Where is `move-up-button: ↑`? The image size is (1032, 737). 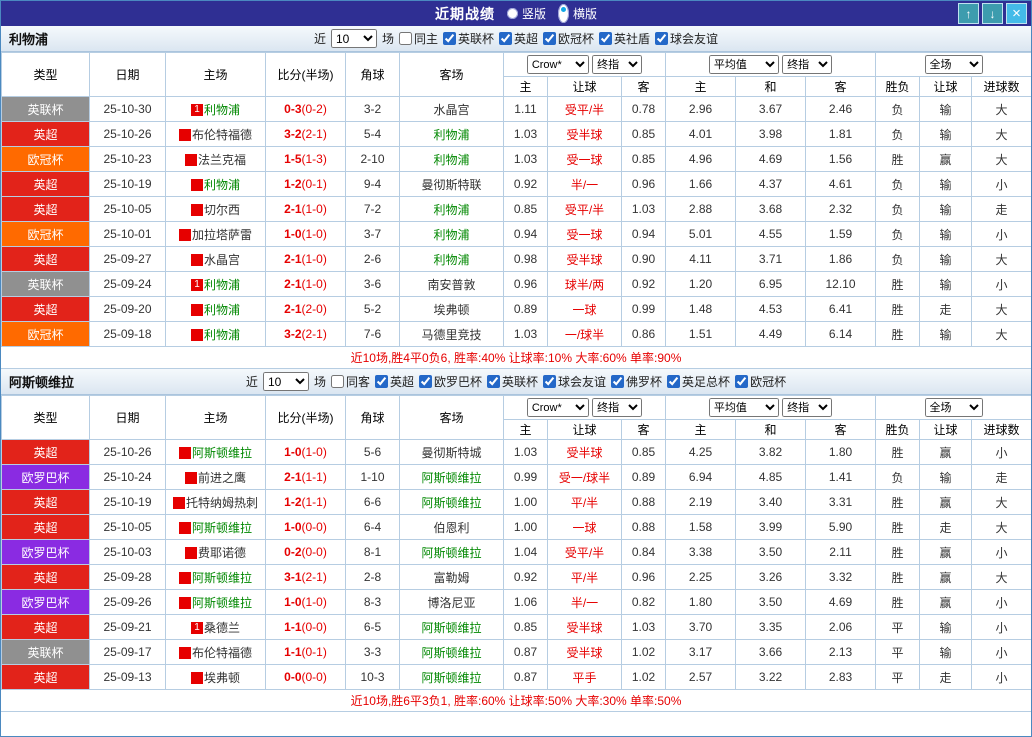
move-up-button: ↑ is located at coordinates (968, 13).